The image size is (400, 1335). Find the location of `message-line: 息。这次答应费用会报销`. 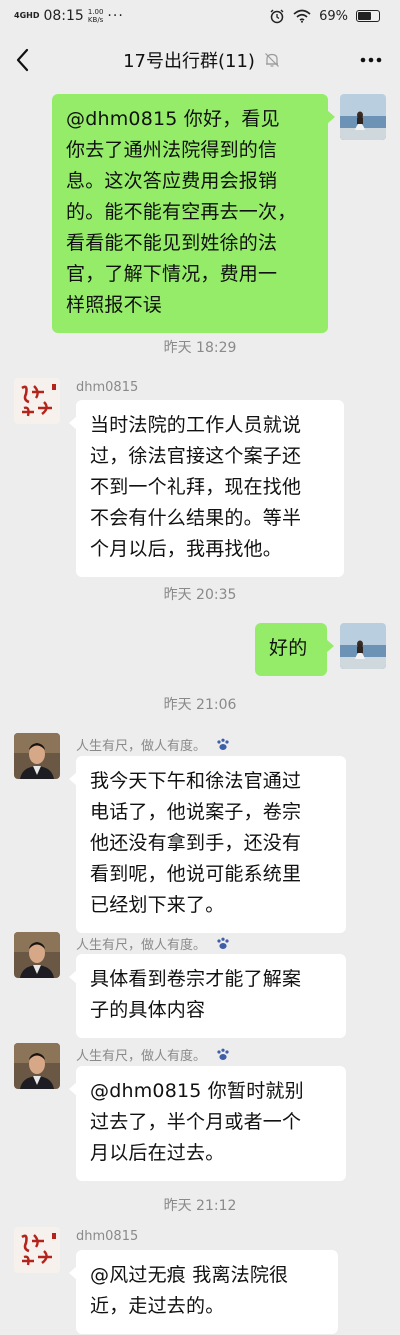

message-line: 息。这次答应费用会报销 is located at coordinates (172, 181).